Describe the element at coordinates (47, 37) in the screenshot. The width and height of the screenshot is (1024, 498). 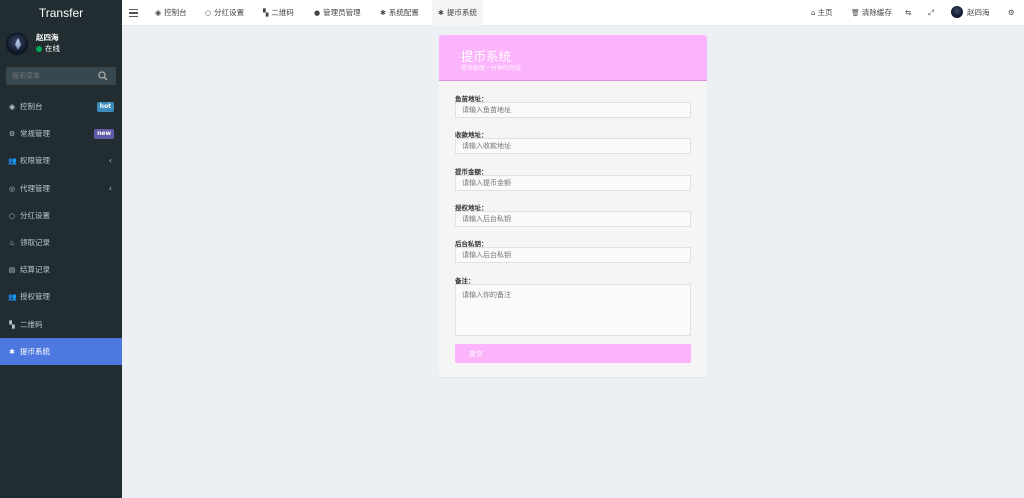
I see `user-name: 赵四海` at that location.